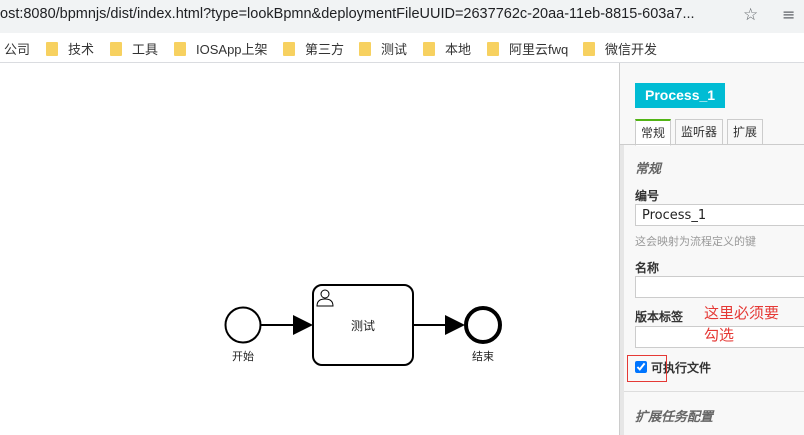 This screenshot has height=435, width=804. Describe the element at coordinates (81, 49) in the screenshot. I see `bookmark-label: 技术` at that location.